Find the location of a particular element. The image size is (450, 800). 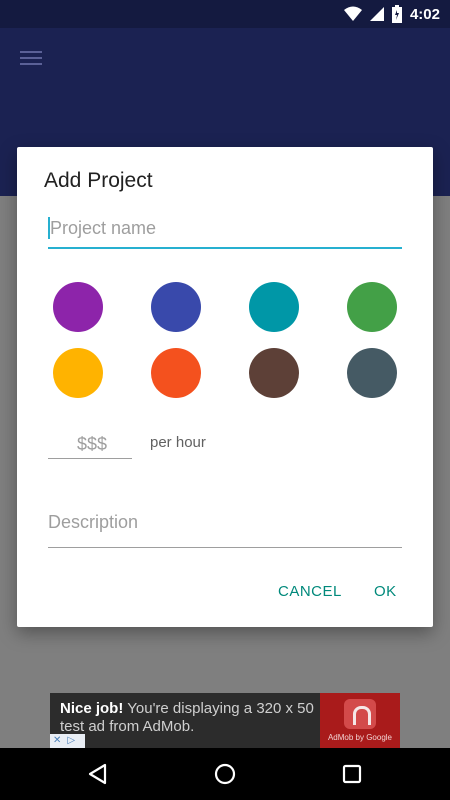

text-cursor is located at coordinates (49, 228).